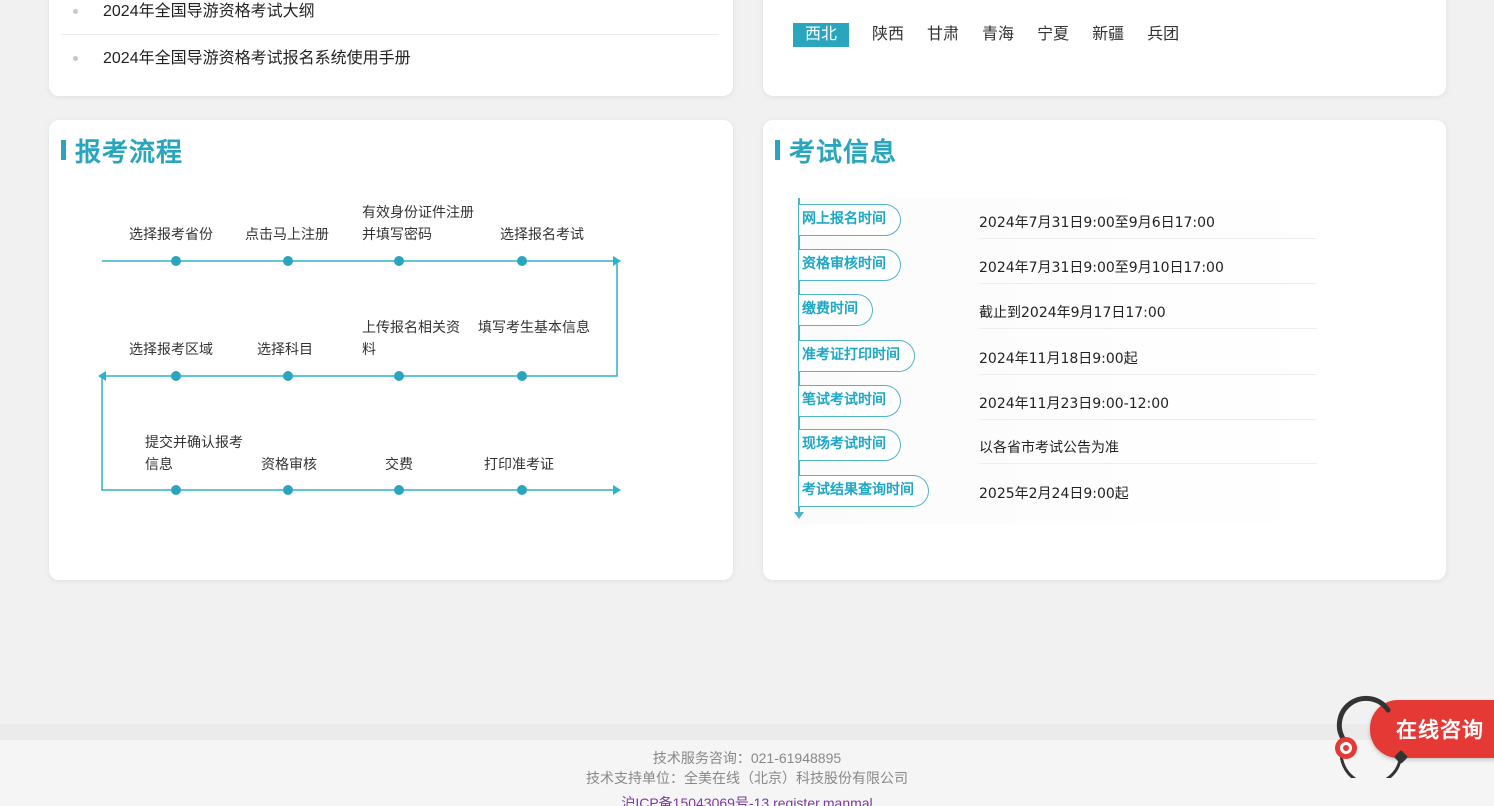 The height and width of the screenshot is (806, 1494). I want to click on flow-step-label: 有效身份证件注册并填写密码, so click(418, 224).